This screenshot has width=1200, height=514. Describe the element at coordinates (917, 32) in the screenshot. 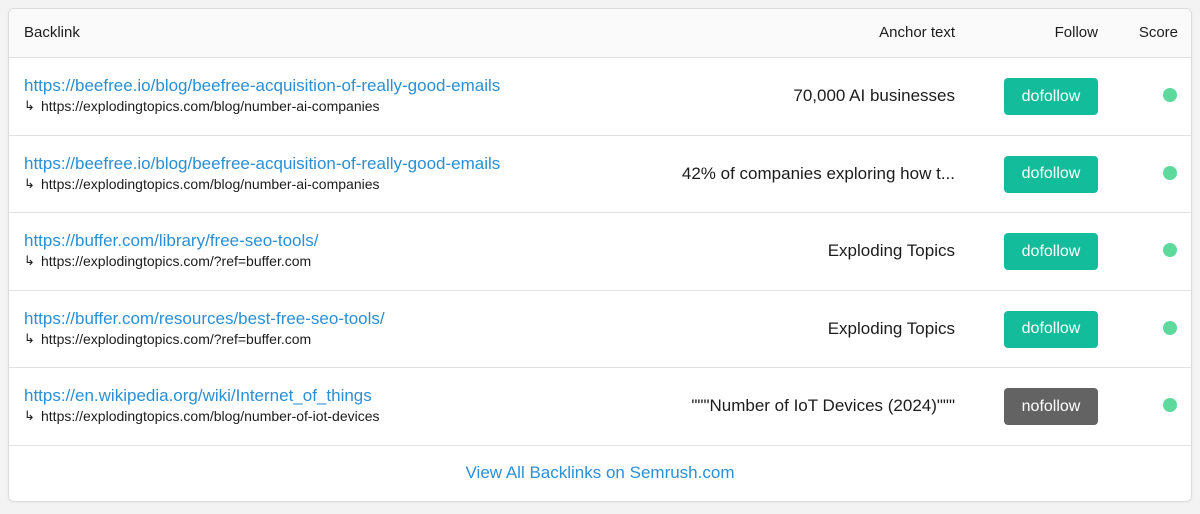

I see `header-anchor-text: Anchor text` at that location.